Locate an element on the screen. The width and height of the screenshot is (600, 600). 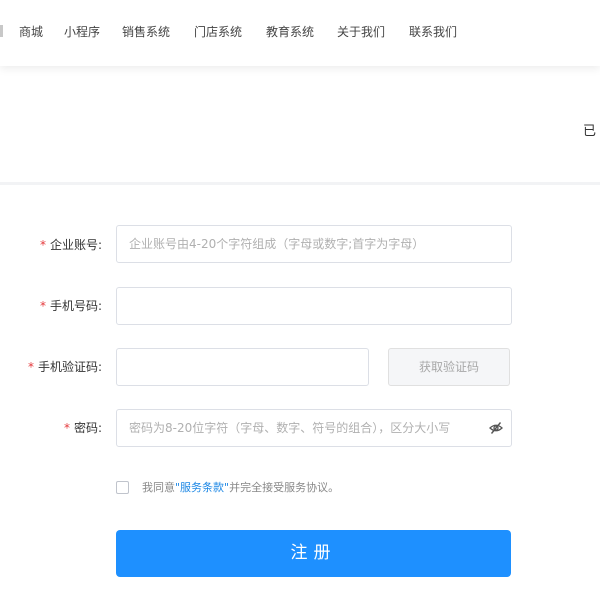
password-input: 密码为8-20位字符（字母、数字、符号的组合），区分大小写 is located at coordinates (314, 428).